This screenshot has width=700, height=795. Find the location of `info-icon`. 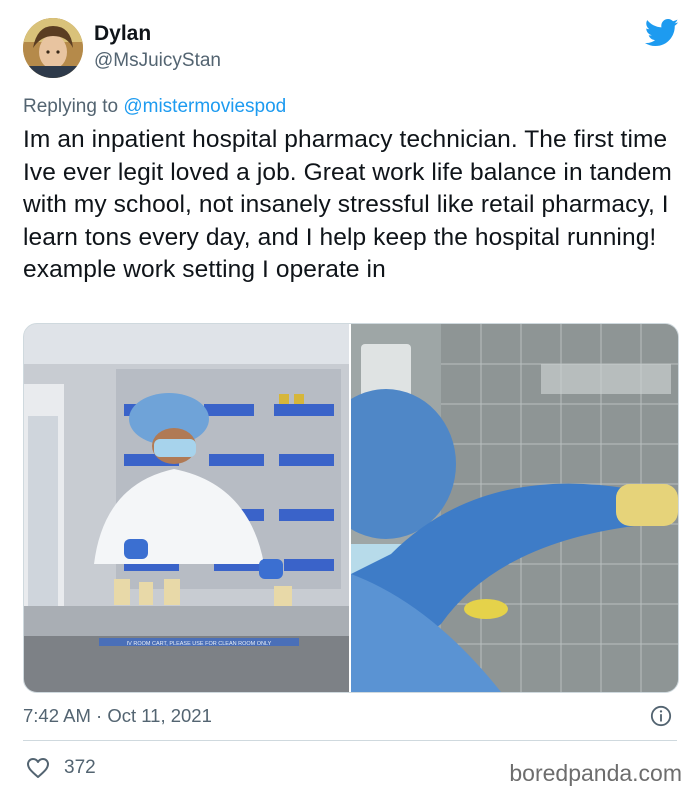

info-icon is located at coordinates (661, 716).